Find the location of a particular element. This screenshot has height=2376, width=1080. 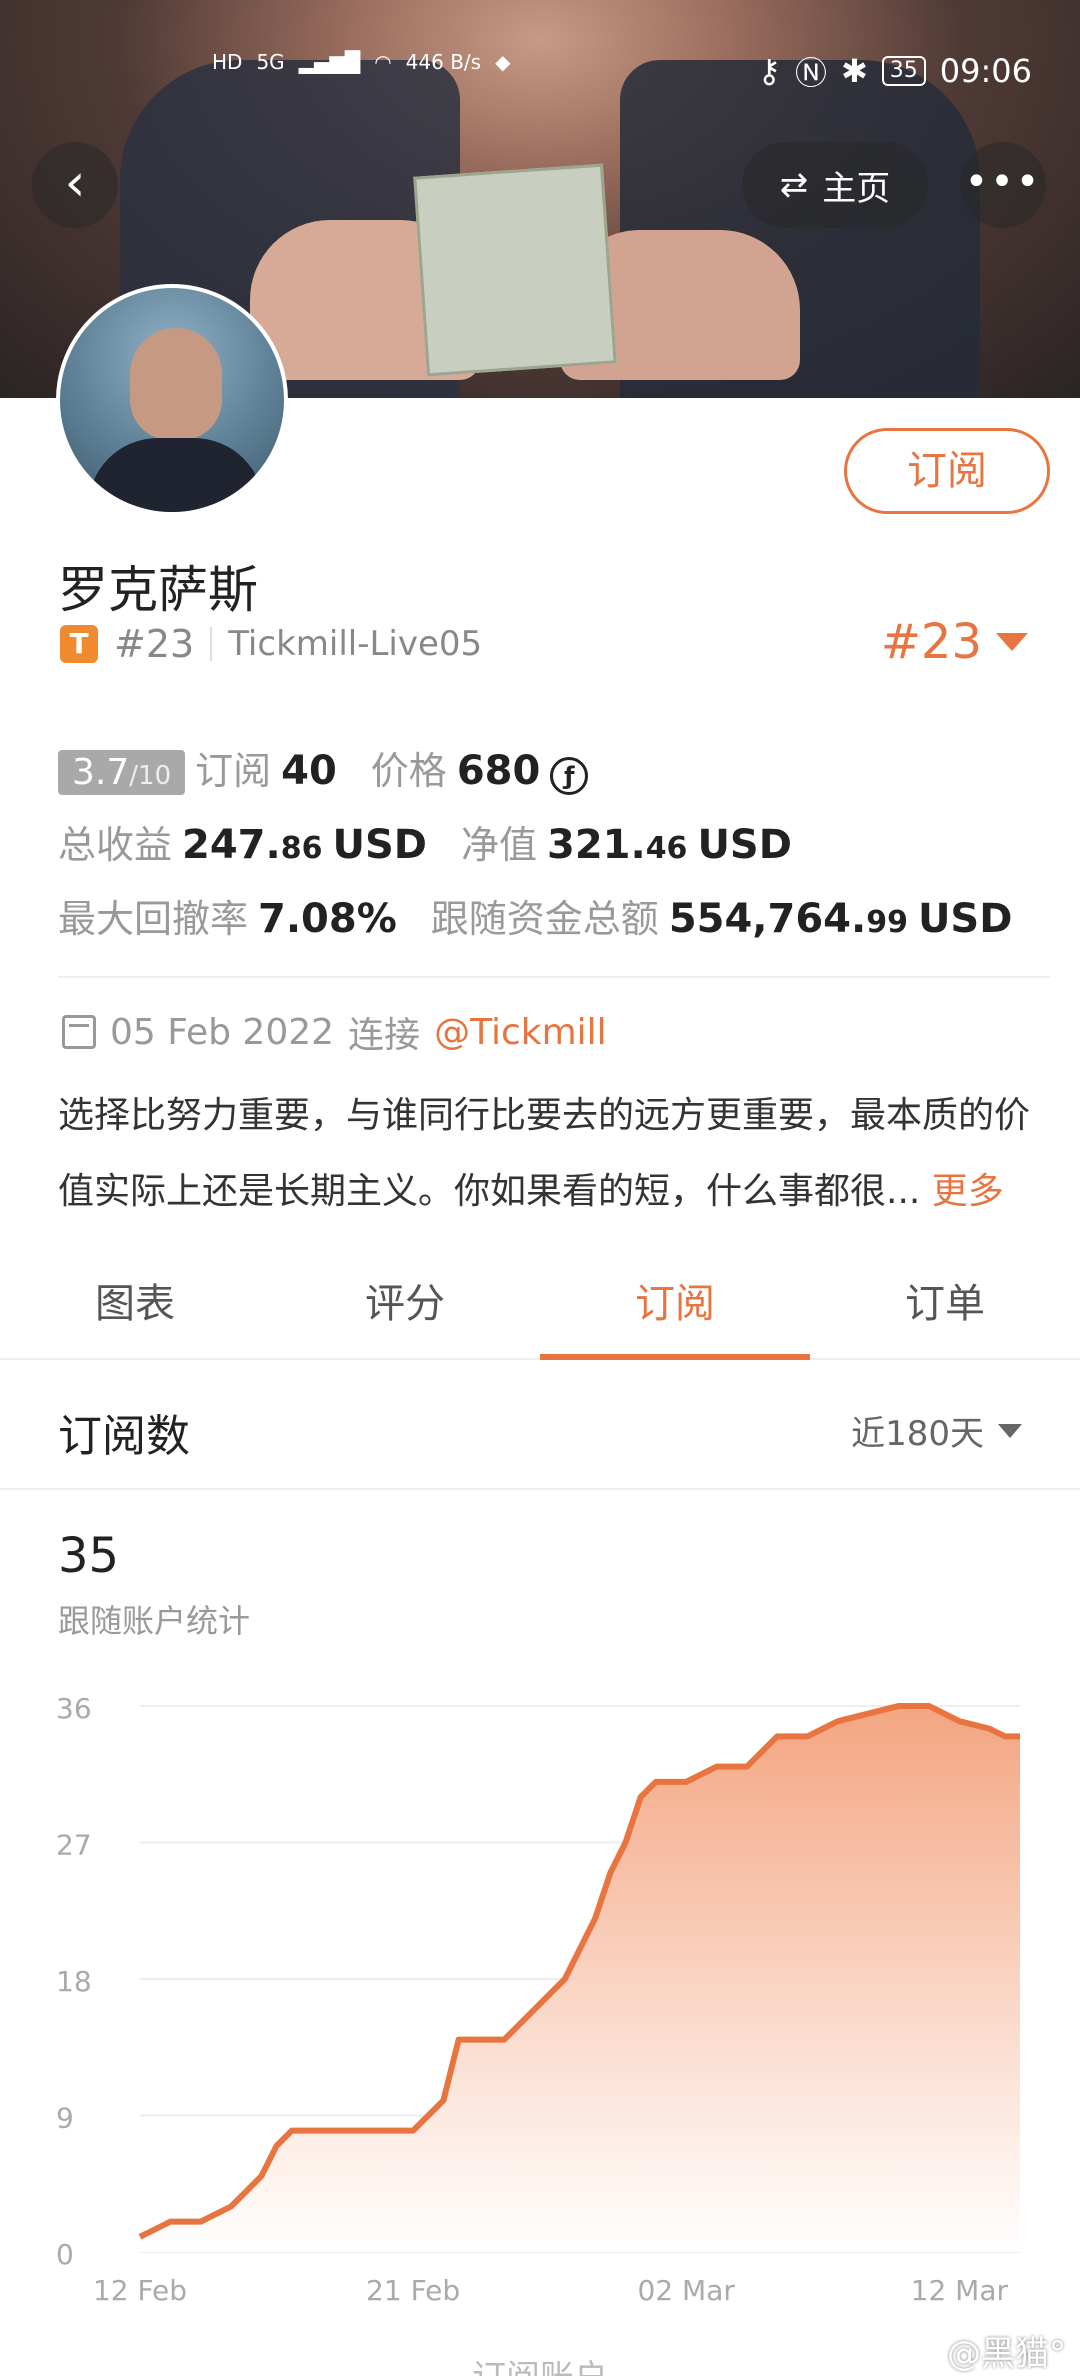

rank-row: T #23 Tickmill-Live05 is located at coordinates (271, 644).